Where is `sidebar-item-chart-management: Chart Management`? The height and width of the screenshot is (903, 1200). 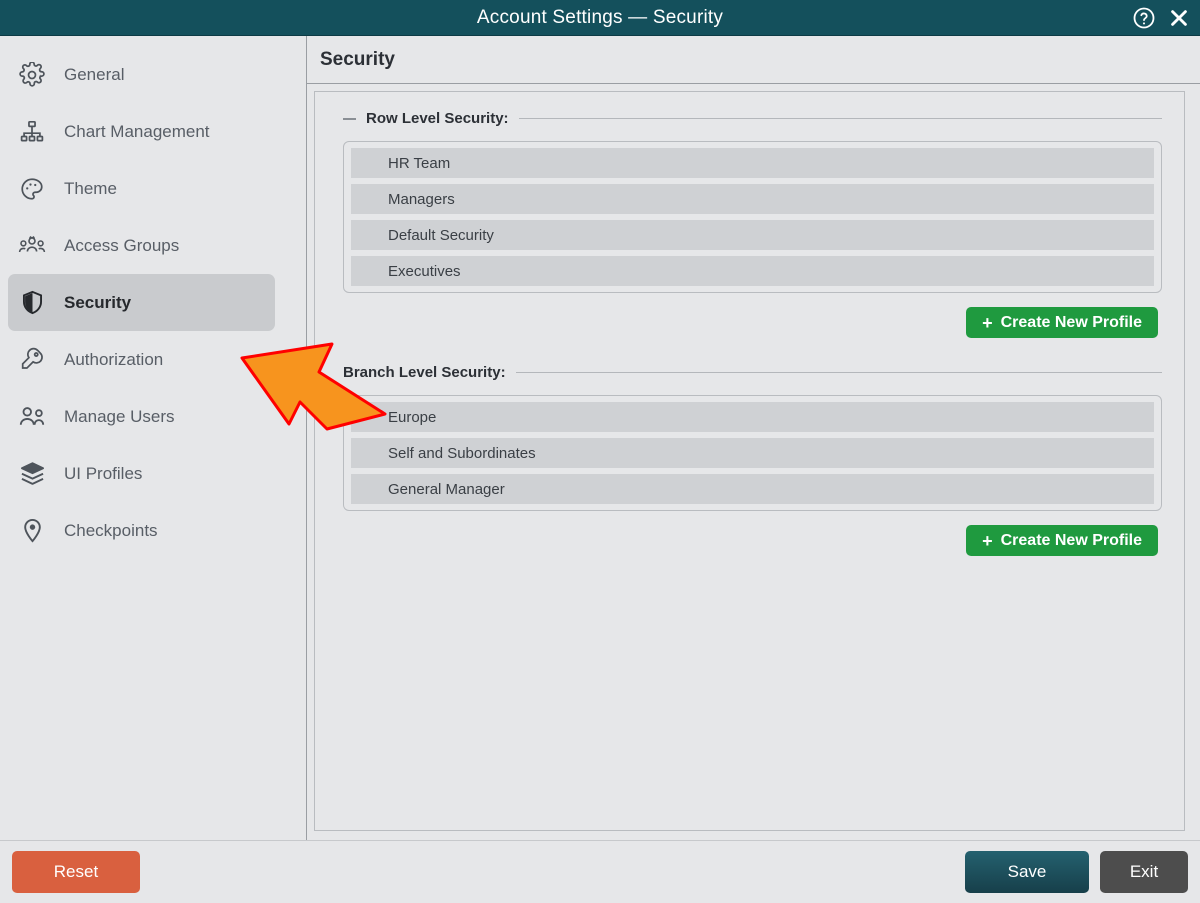 sidebar-item-chart-management: Chart Management is located at coordinates (141, 131).